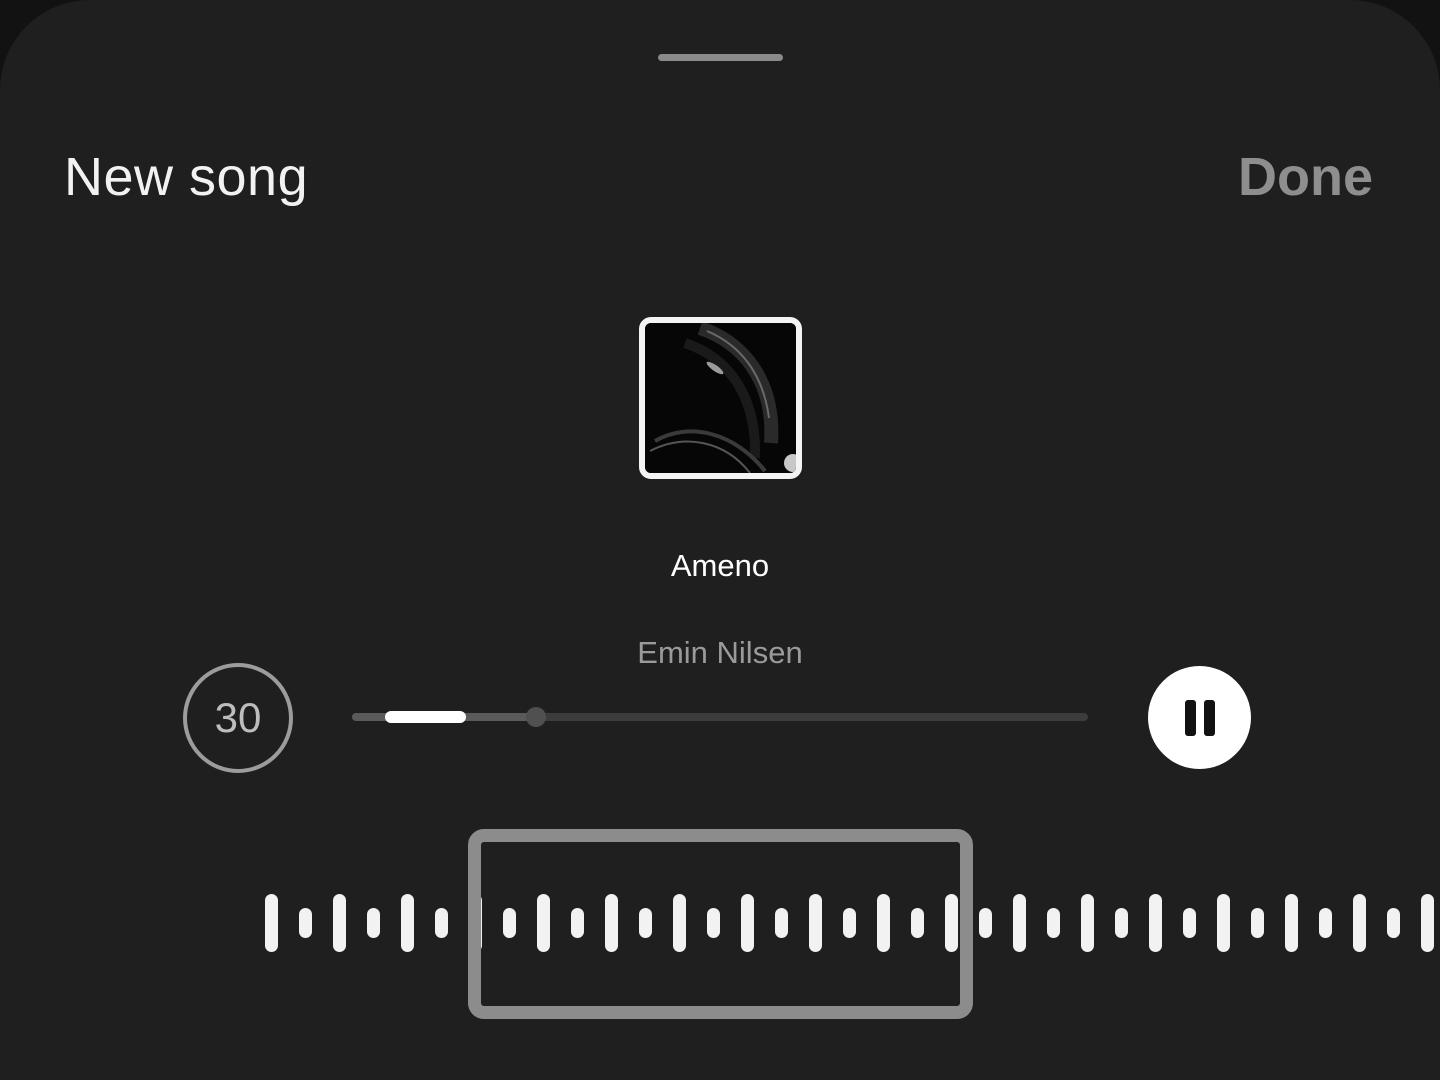 The height and width of the screenshot is (1080, 1440). I want to click on progress-track, so click(720, 717).